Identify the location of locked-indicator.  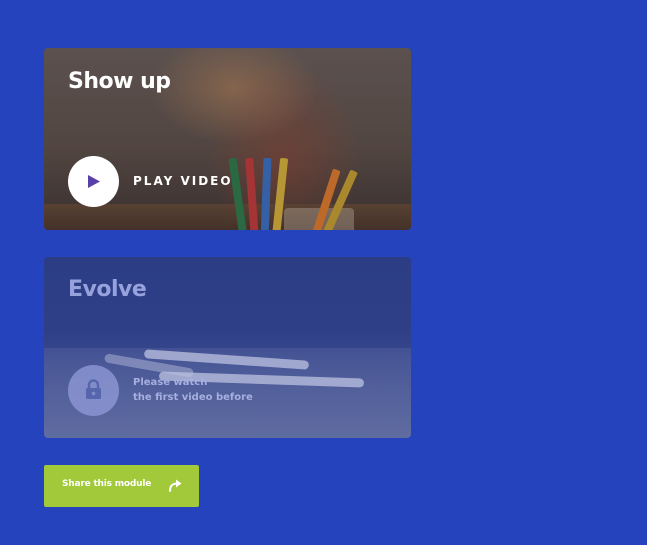
(93, 390).